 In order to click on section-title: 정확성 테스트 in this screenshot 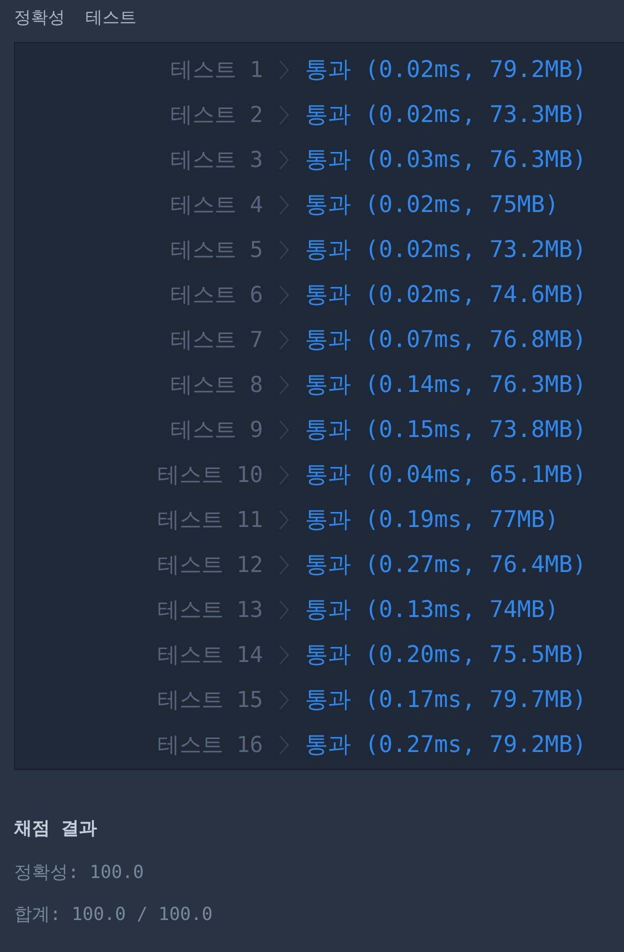, I will do `click(75, 18)`.